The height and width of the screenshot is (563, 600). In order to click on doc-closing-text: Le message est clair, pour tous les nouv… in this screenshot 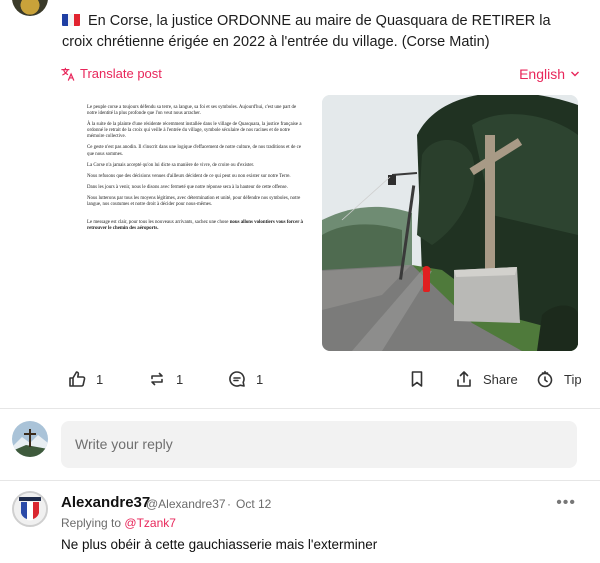, I will do `click(158, 223)`.